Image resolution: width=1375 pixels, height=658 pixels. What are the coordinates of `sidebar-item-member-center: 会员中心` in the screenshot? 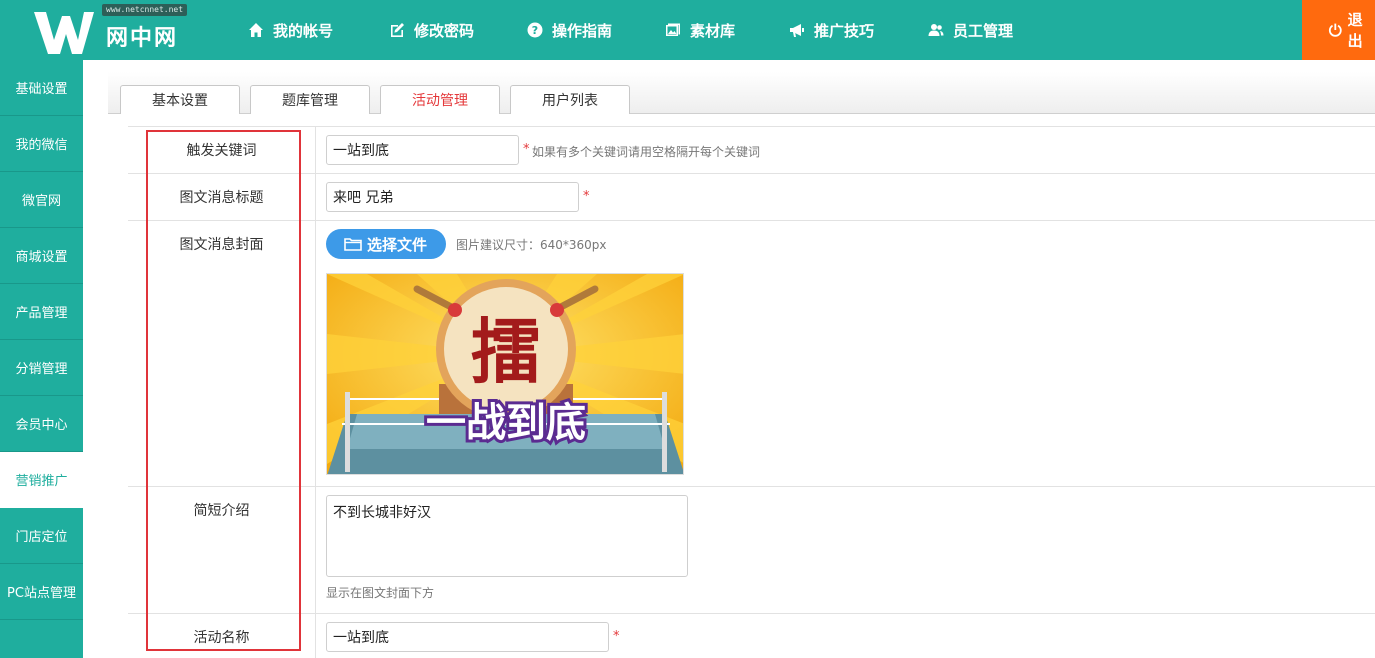 It's located at (41, 424).